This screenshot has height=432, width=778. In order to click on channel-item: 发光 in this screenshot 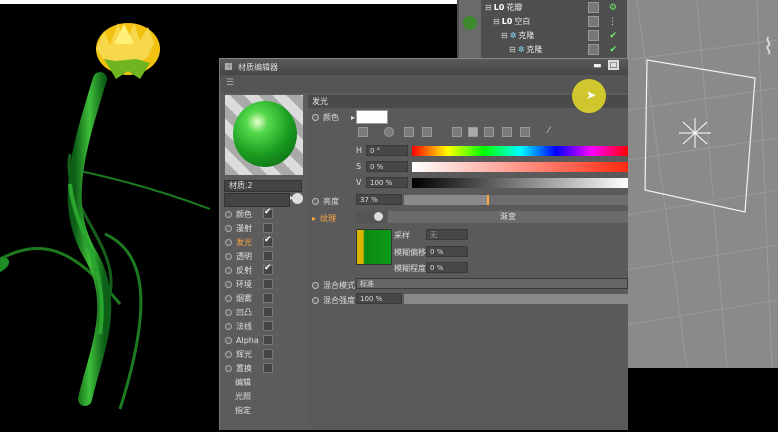, I will do `click(265, 242)`.